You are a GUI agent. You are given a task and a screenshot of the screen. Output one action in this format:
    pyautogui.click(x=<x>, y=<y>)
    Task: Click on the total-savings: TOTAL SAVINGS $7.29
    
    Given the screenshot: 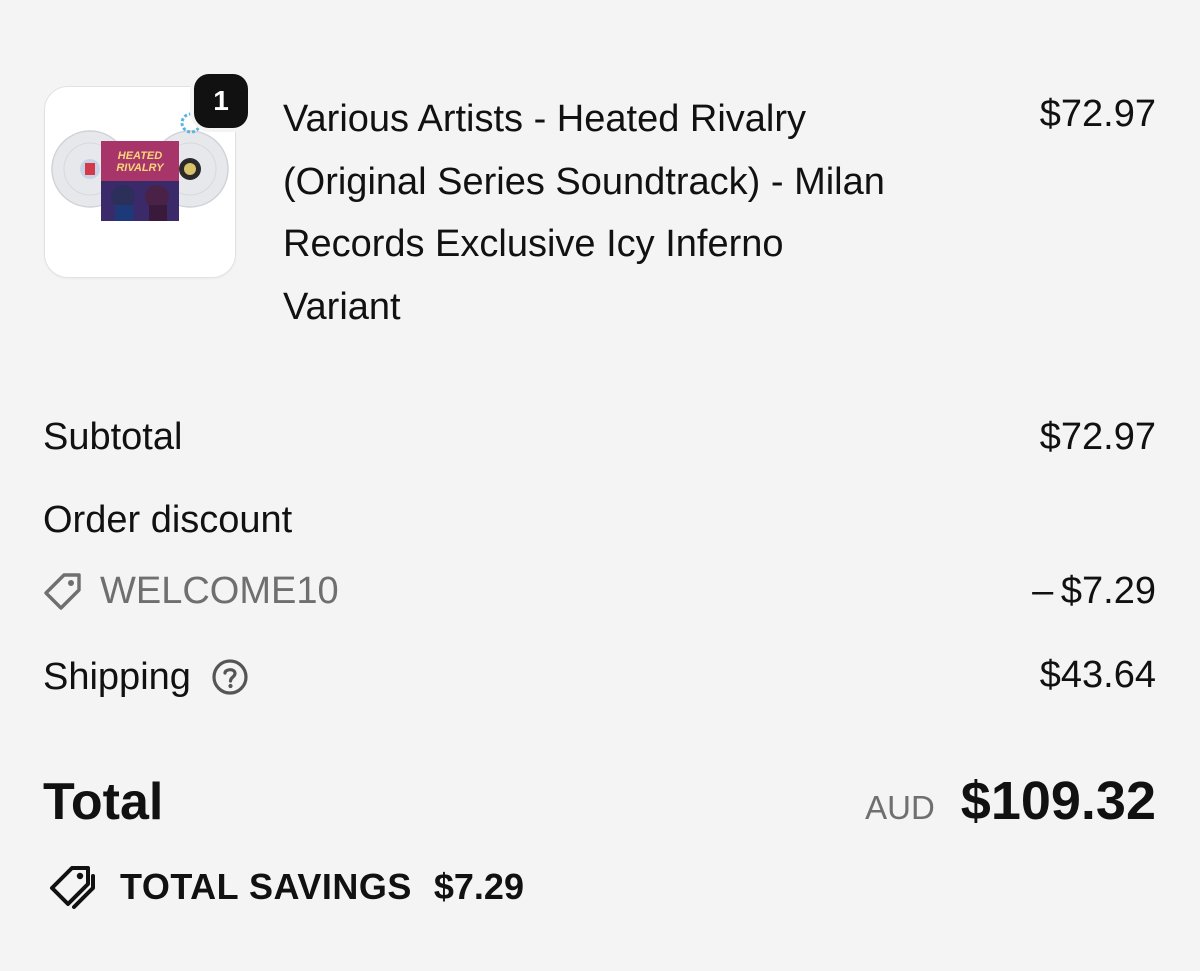 What is the action you would take?
    pyautogui.click(x=283, y=887)
    